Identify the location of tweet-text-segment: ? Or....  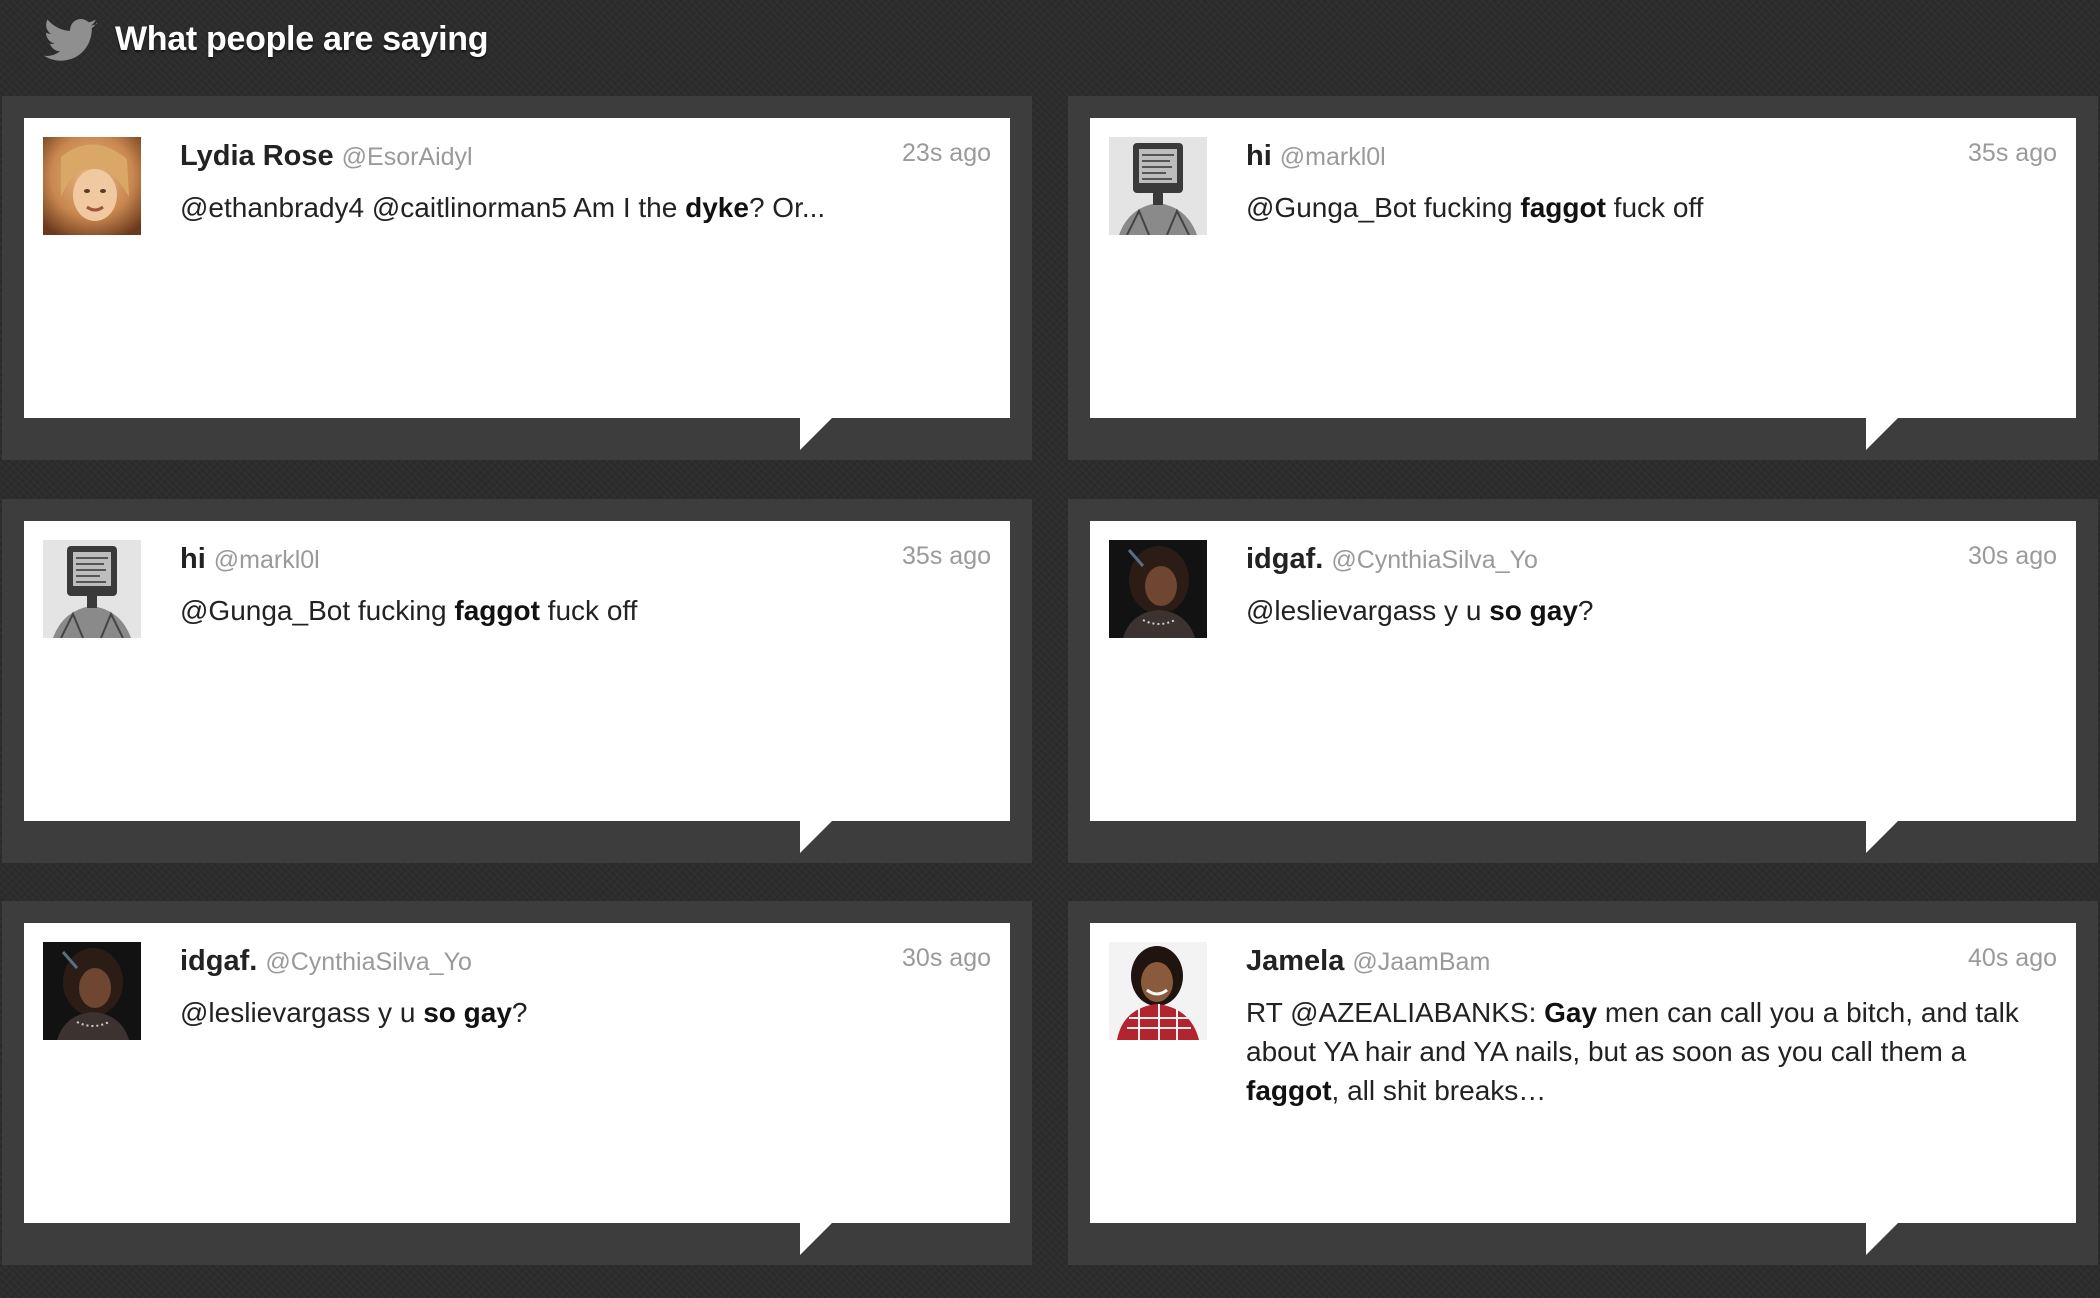
(787, 207).